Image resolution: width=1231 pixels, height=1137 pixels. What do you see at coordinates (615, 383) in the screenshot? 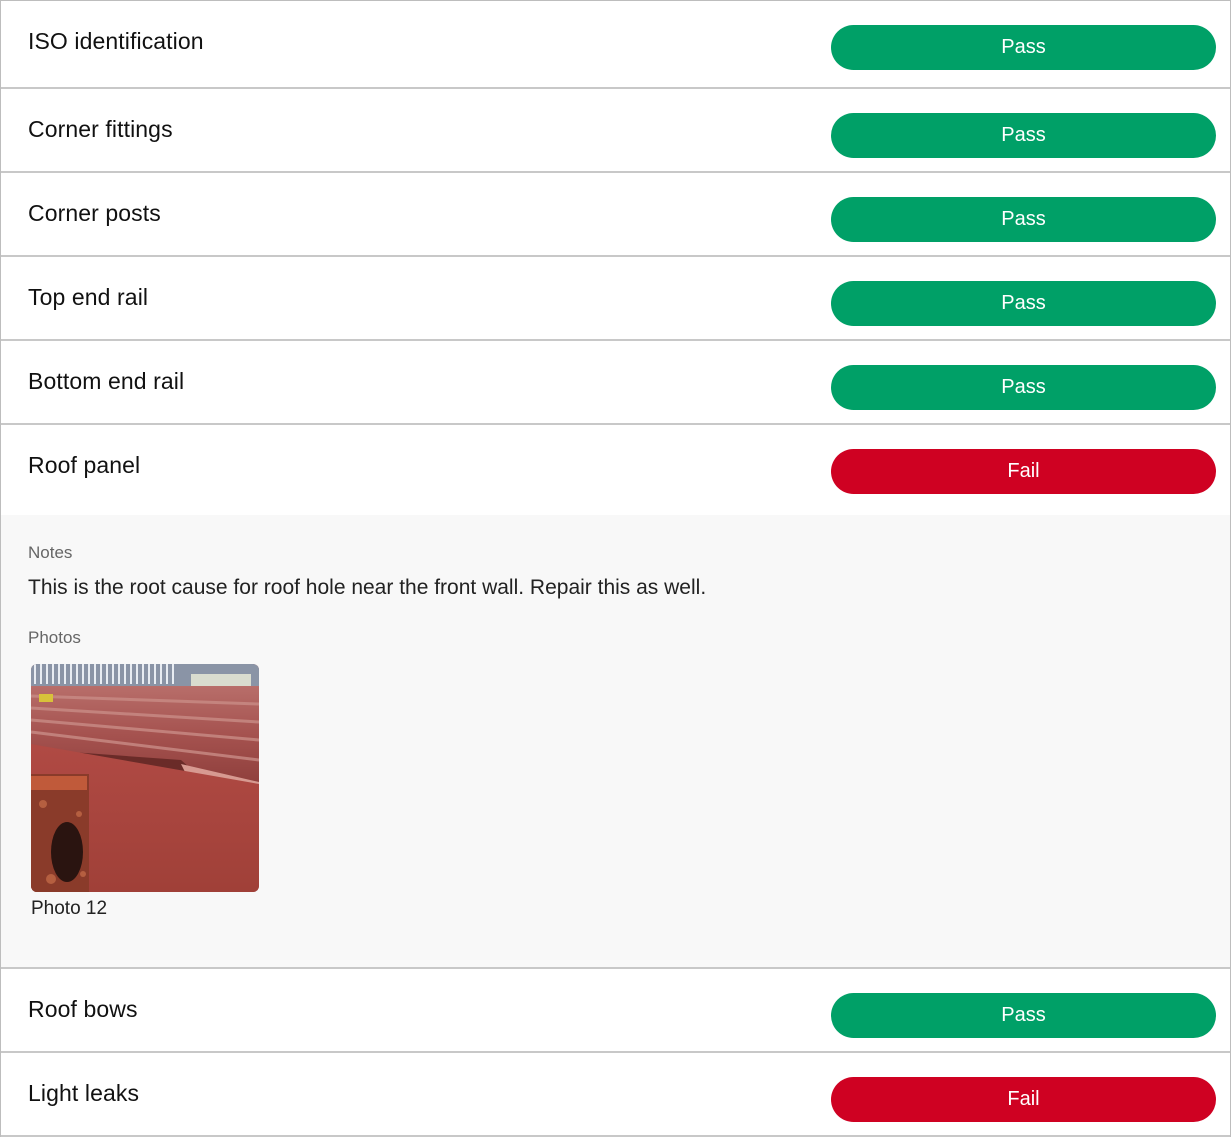
I see `checklist-row-bottom-end-rail: Bottom end rail Pass` at bounding box center [615, 383].